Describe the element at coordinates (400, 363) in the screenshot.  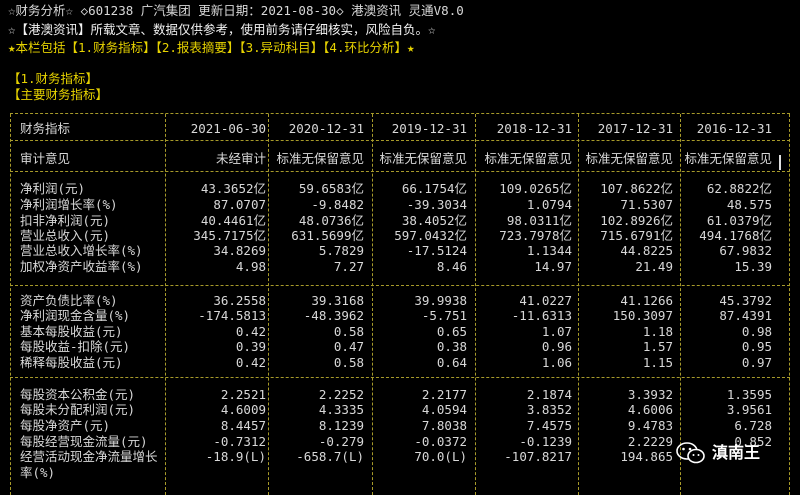
I see `table-row: 稀释每股收益(元) 0.42 0.58 0.64 1.06 1.15 0.97` at that location.